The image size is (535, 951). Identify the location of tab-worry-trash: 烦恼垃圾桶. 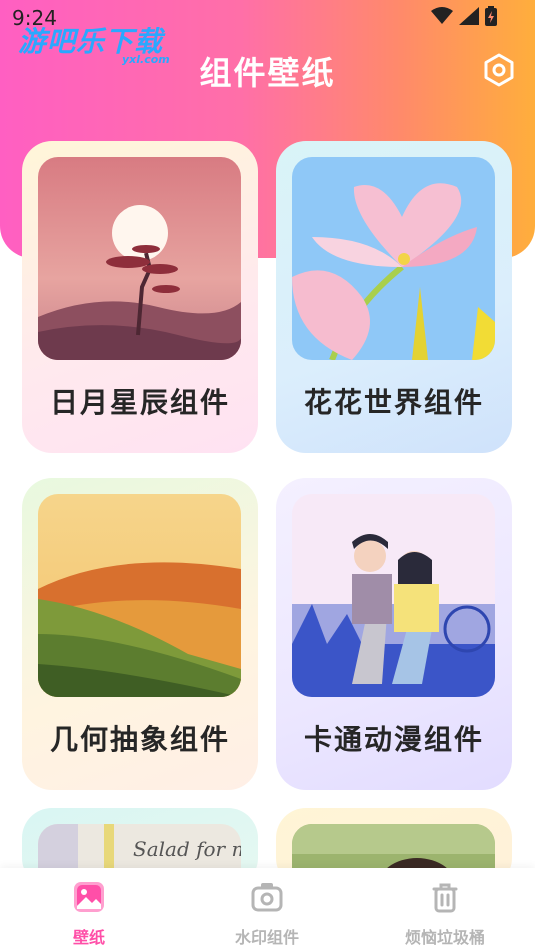
(445, 914).